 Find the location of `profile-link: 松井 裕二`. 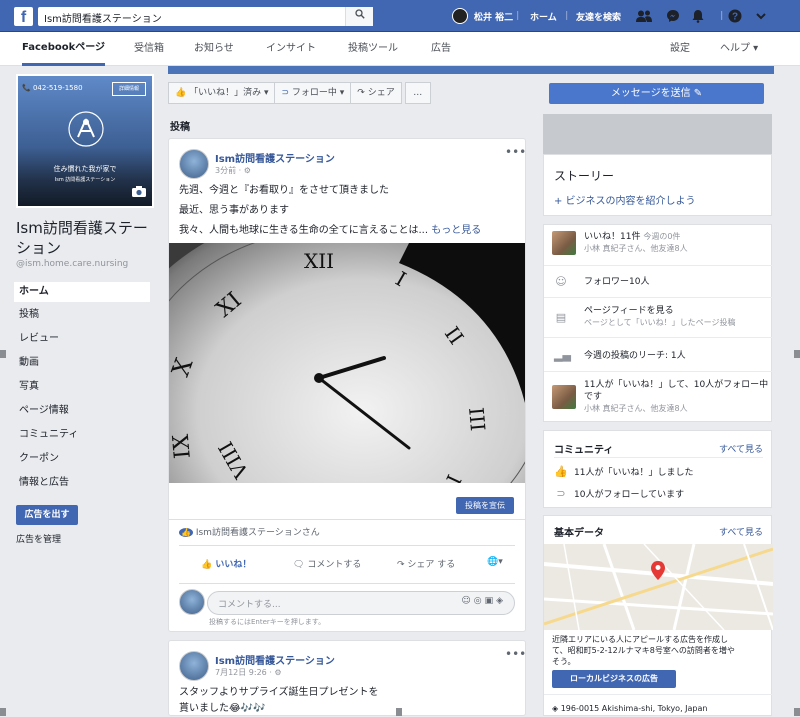

profile-link: 松井 裕二 is located at coordinates (482, 16).